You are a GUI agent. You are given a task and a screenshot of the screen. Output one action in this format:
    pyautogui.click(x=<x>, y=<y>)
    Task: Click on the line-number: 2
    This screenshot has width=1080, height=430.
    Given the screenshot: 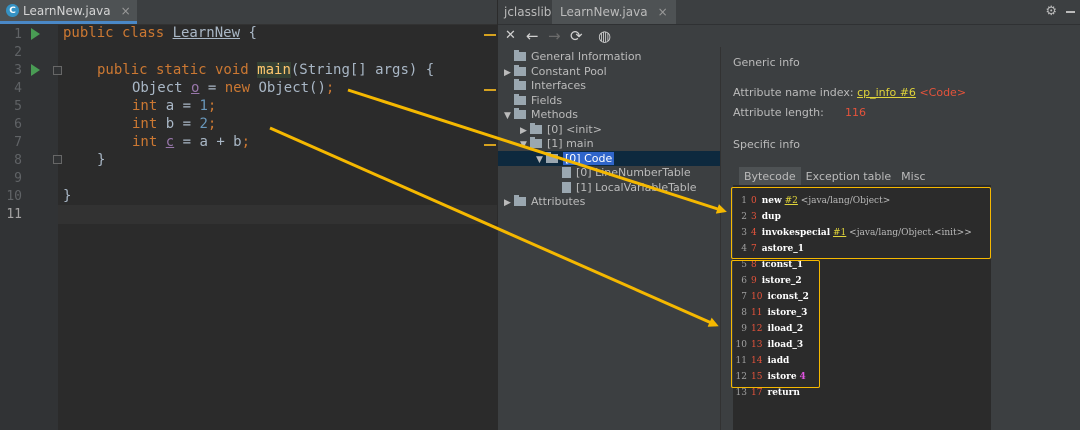 What is the action you would take?
    pyautogui.click(x=18, y=52)
    